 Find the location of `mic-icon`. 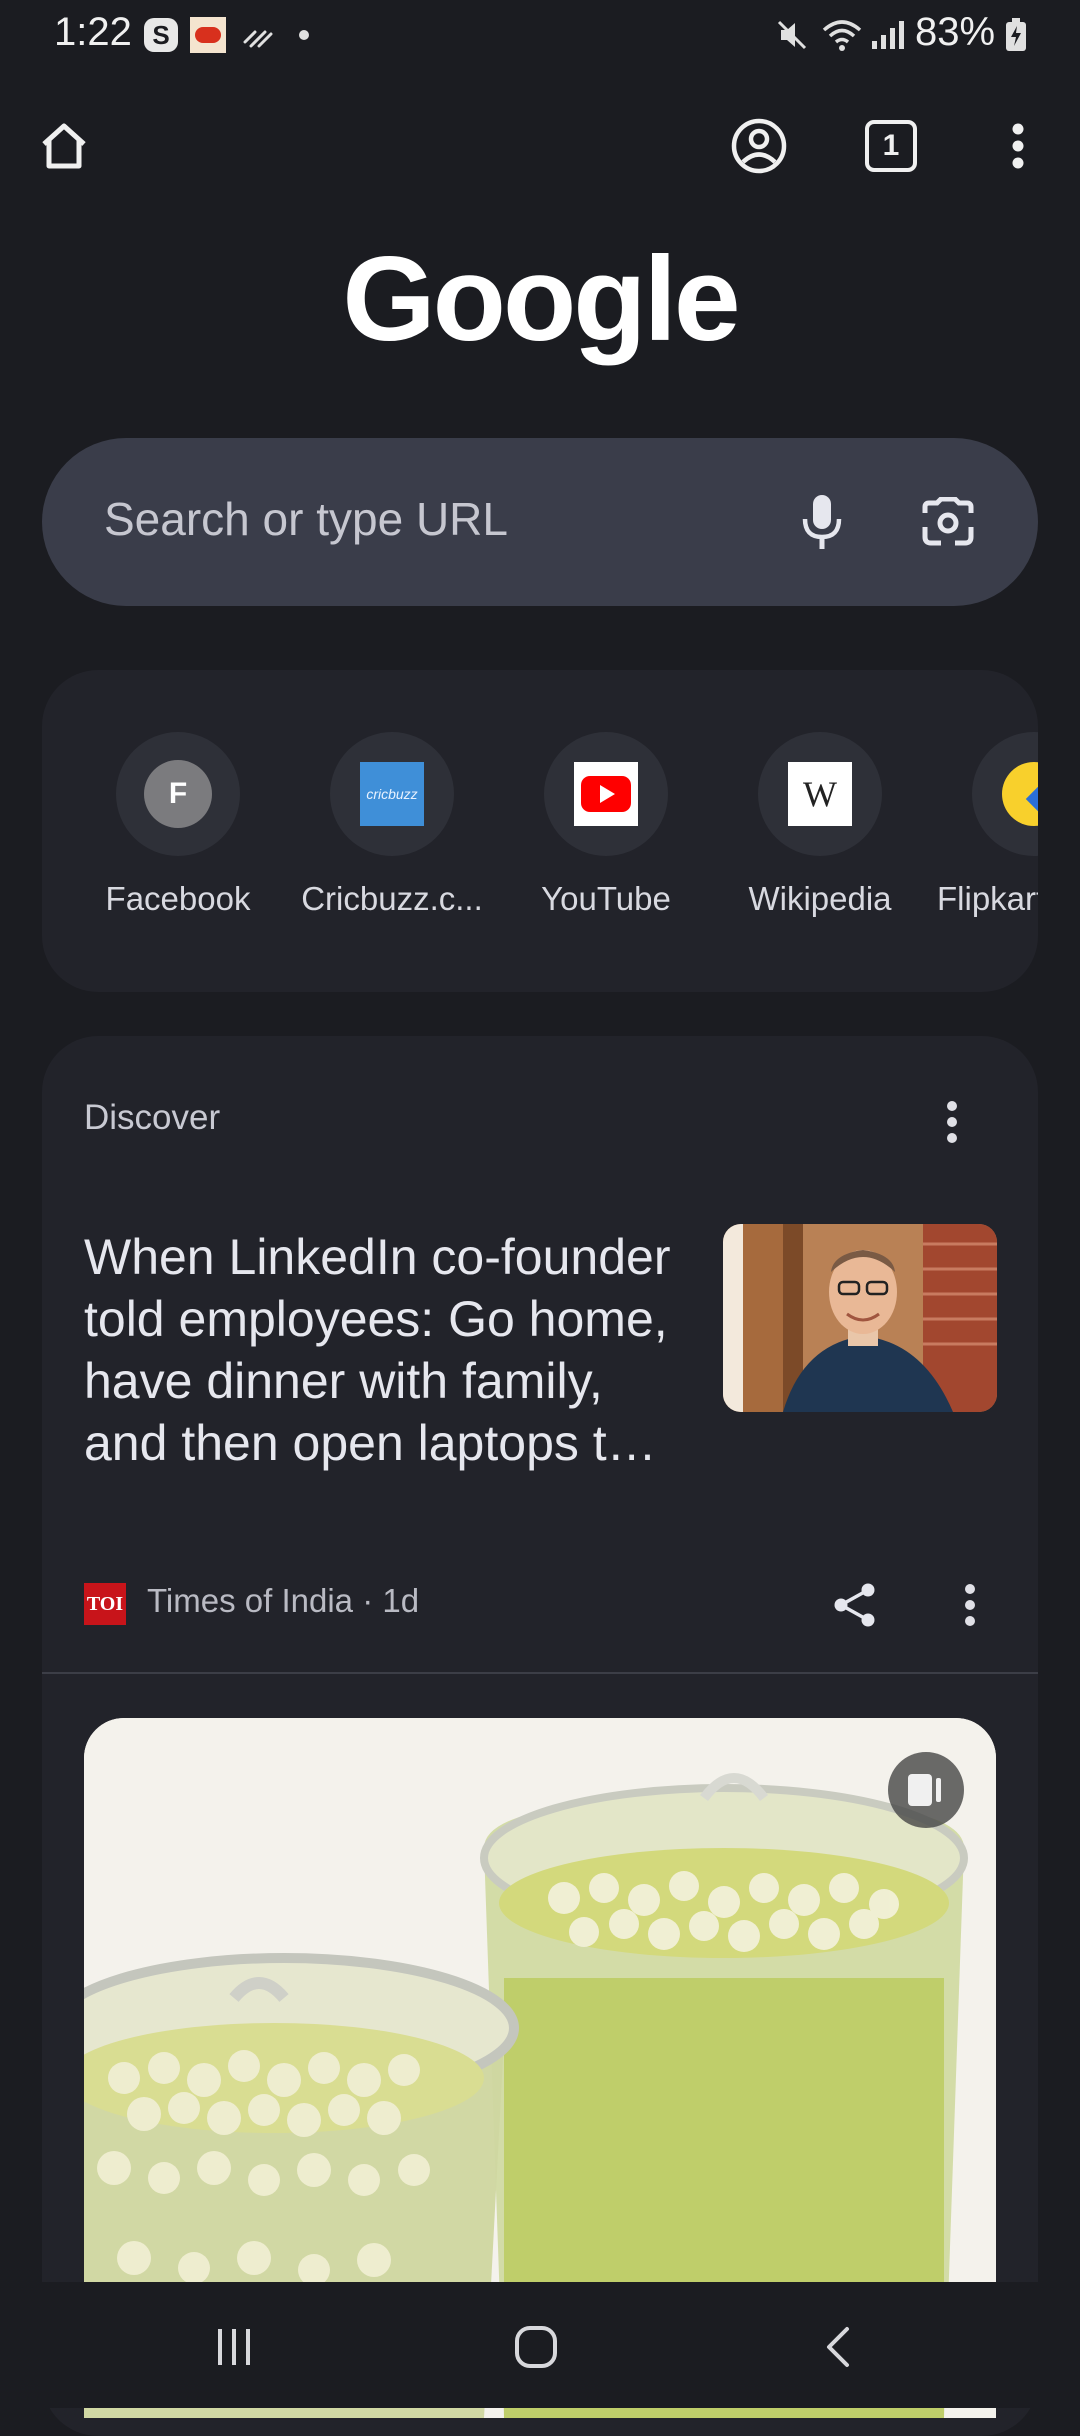

mic-icon is located at coordinates (822, 522).